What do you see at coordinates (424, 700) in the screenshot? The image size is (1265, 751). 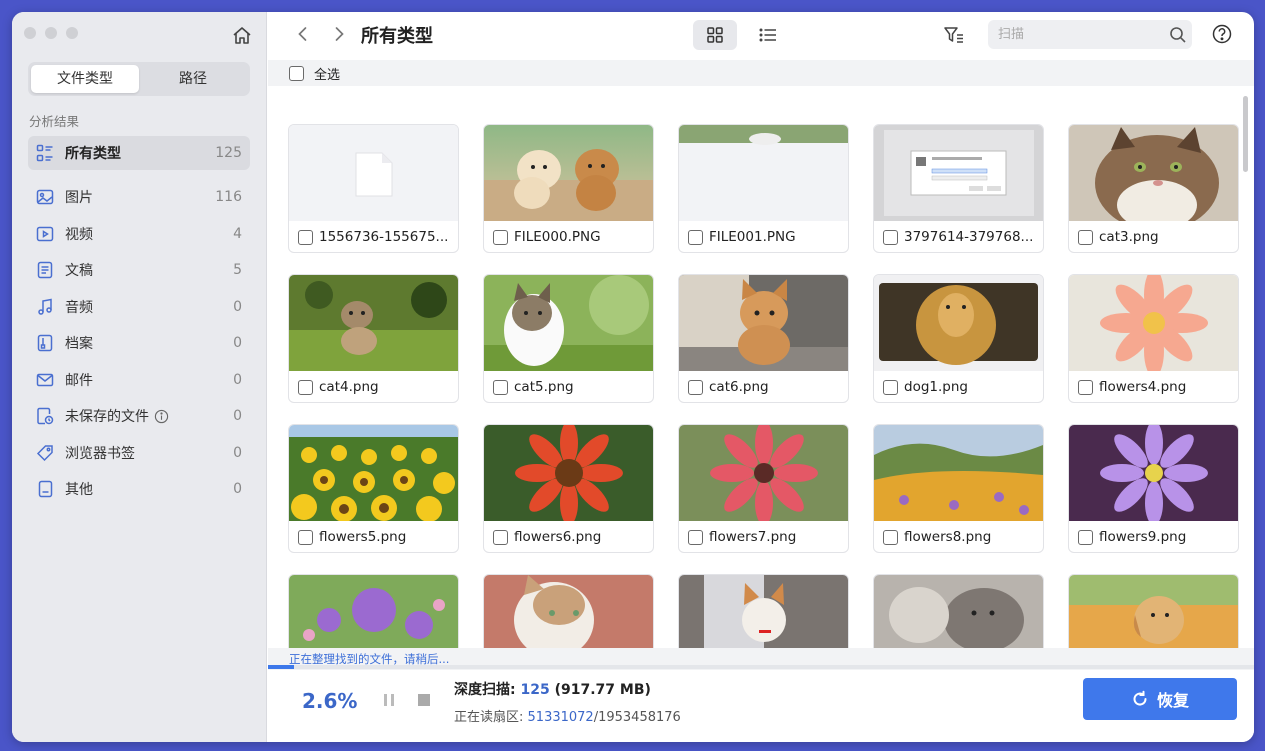 I see `stop-icon` at bounding box center [424, 700].